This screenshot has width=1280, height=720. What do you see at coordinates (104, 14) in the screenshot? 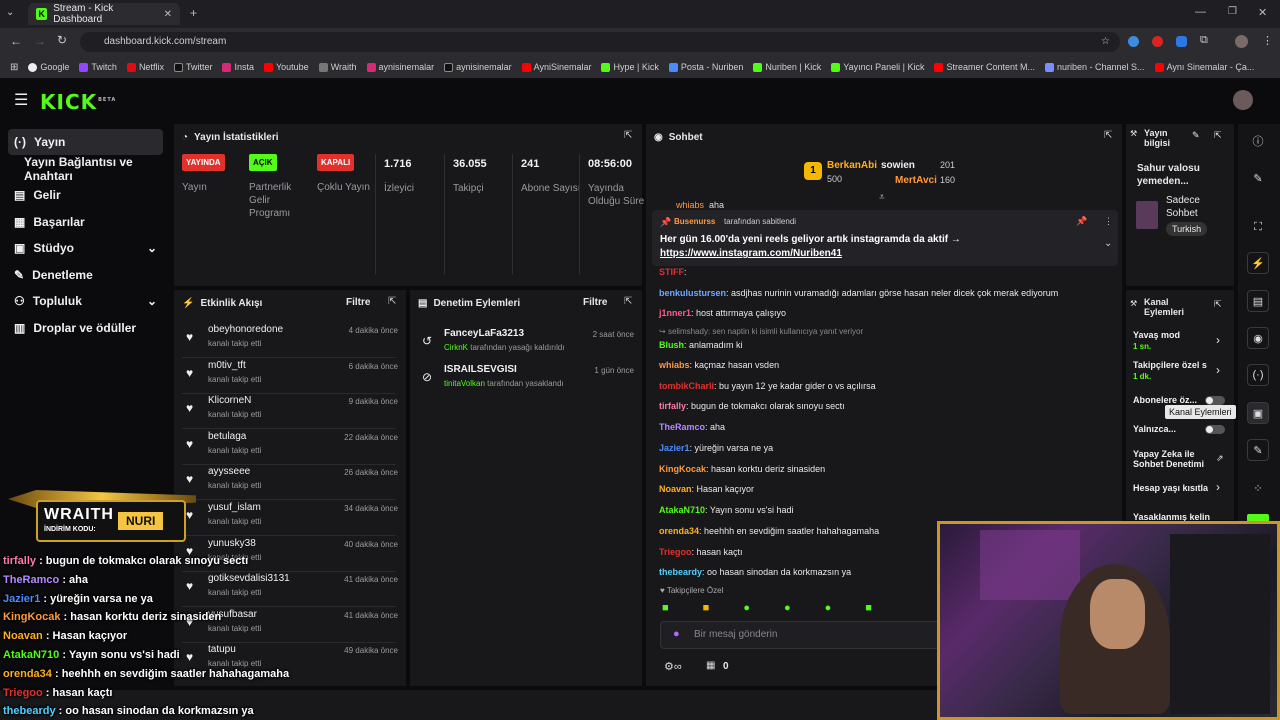
I see `browser-tab: K Stream - Kick Dashboard ✕` at bounding box center [104, 14].